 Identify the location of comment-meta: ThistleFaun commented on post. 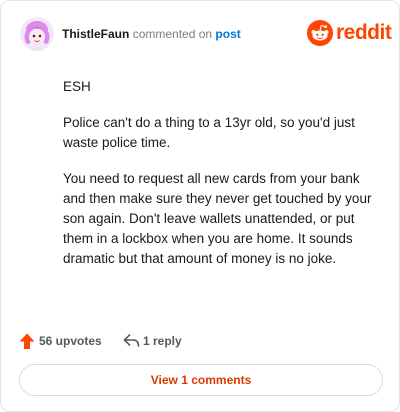
(151, 34).